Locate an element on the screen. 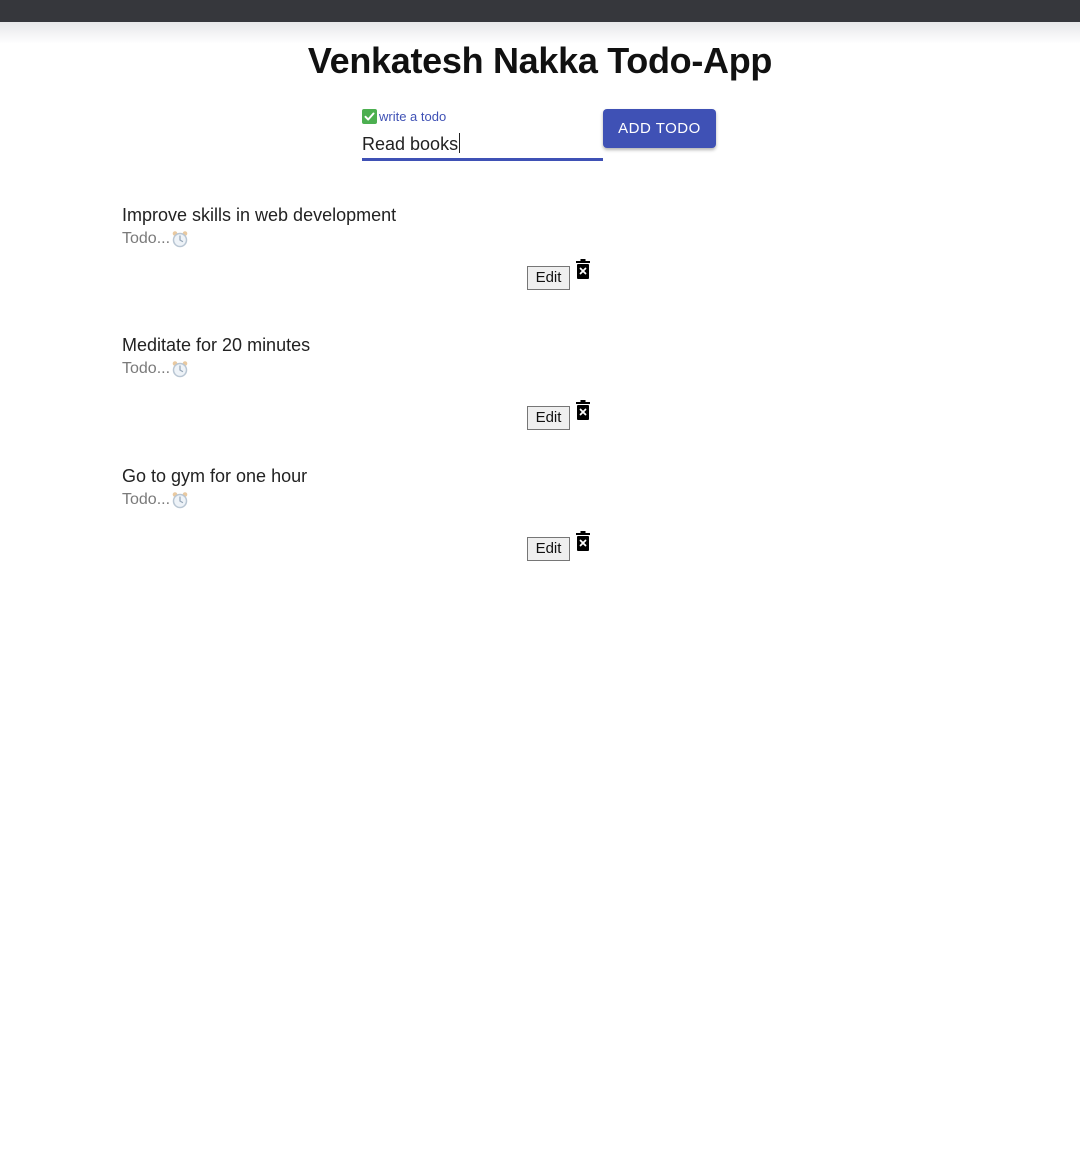  todo-input-underline is located at coordinates (482, 159).